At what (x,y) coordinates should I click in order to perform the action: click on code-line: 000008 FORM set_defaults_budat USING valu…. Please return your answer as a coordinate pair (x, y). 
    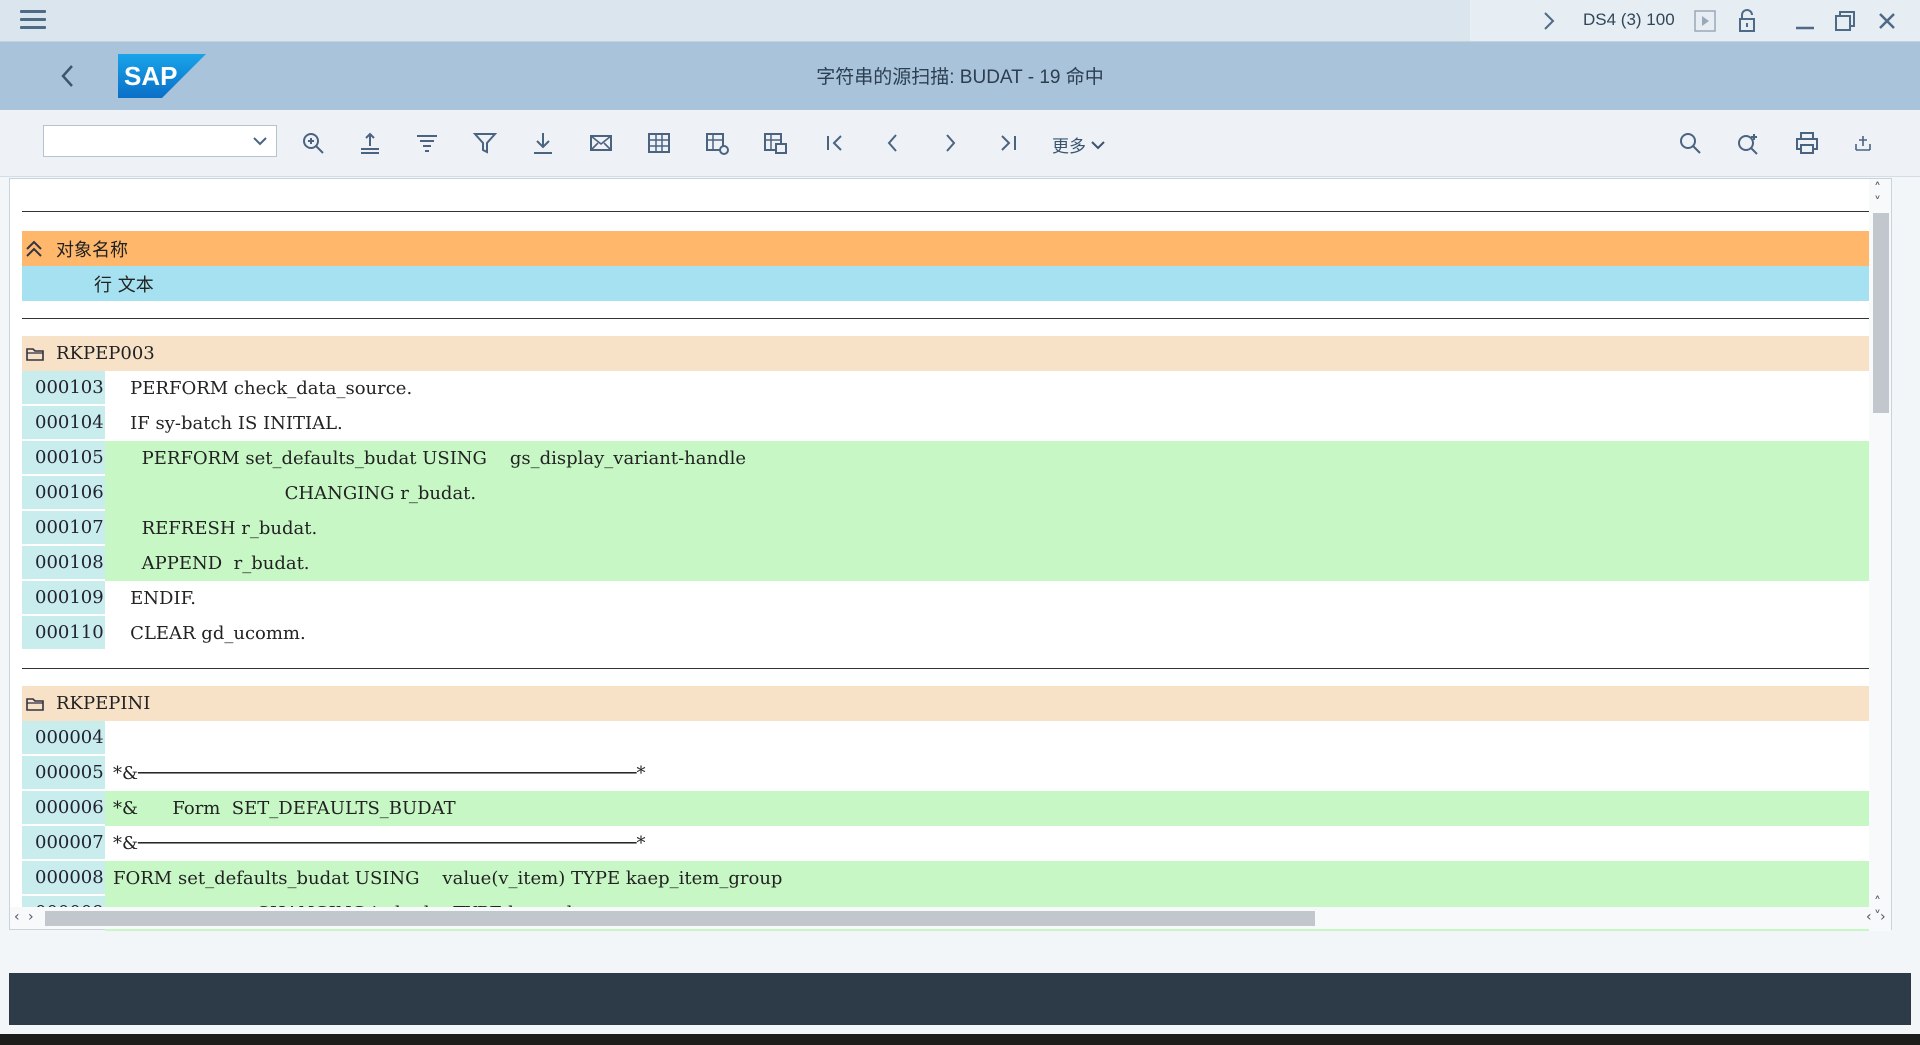
    Looking at the image, I should click on (950, 878).